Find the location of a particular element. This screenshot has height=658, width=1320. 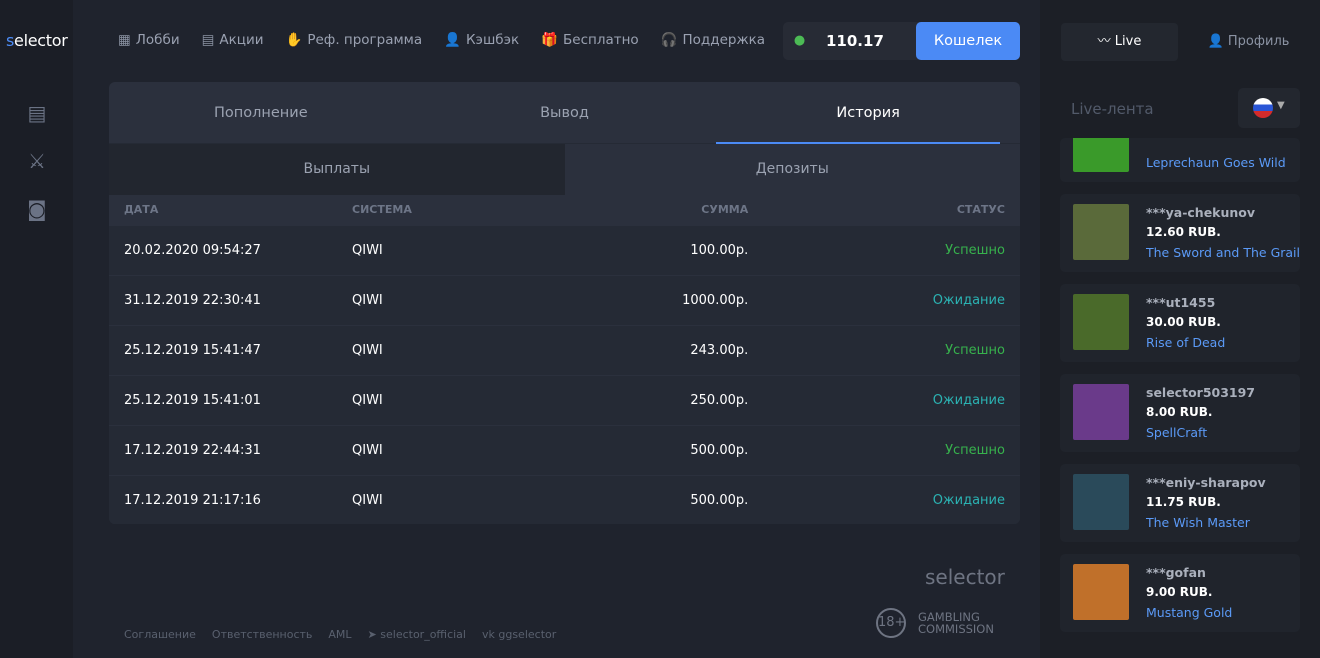

cell-amount: 250.00р. is located at coordinates (643, 399).